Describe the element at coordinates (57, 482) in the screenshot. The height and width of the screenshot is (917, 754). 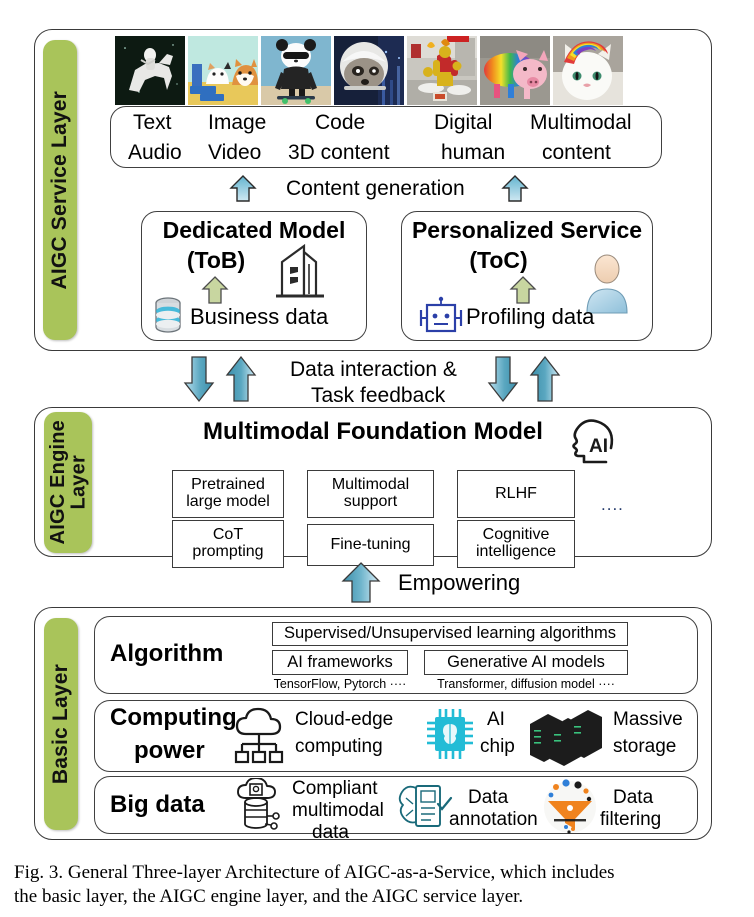
I see `engine-label-l1: AIGC Engine` at that location.